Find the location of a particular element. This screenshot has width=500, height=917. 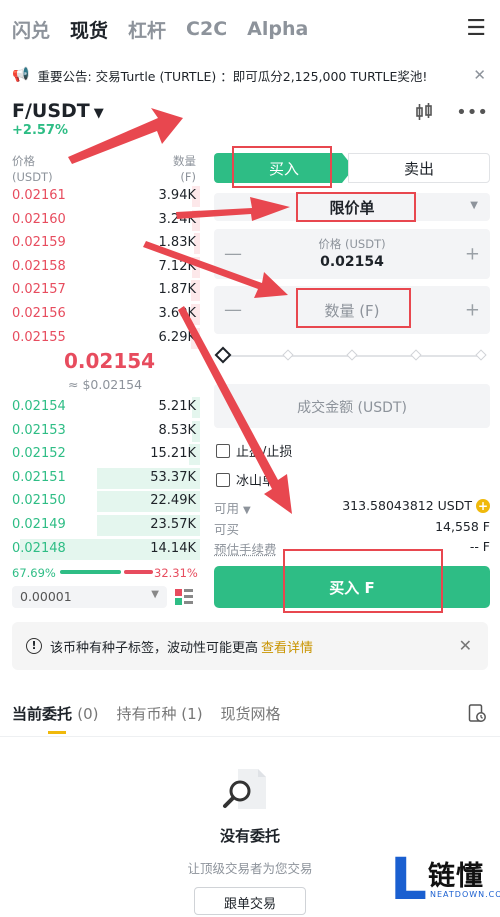

ob-qty-header: 数量 (F) is located at coordinates (183, 169).